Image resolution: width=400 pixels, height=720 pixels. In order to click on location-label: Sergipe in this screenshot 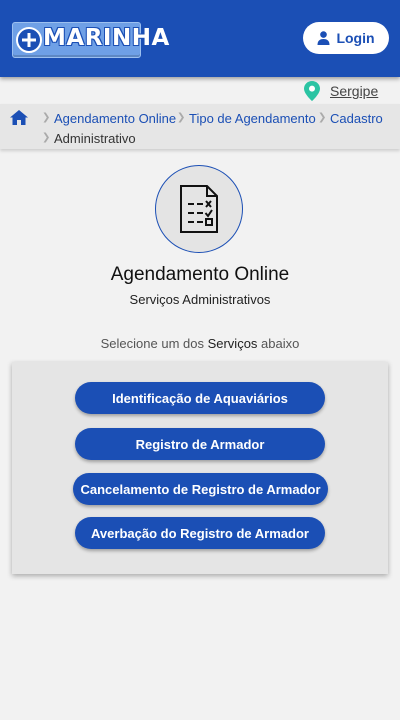, I will do `click(354, 91)`.